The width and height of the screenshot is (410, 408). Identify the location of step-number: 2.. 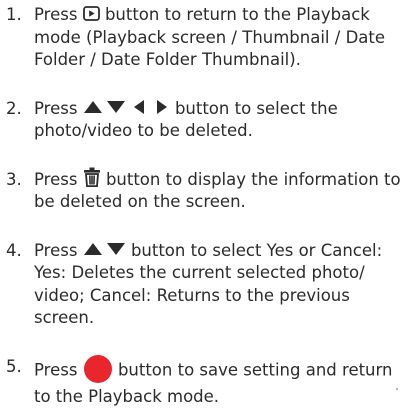
(14, 109).